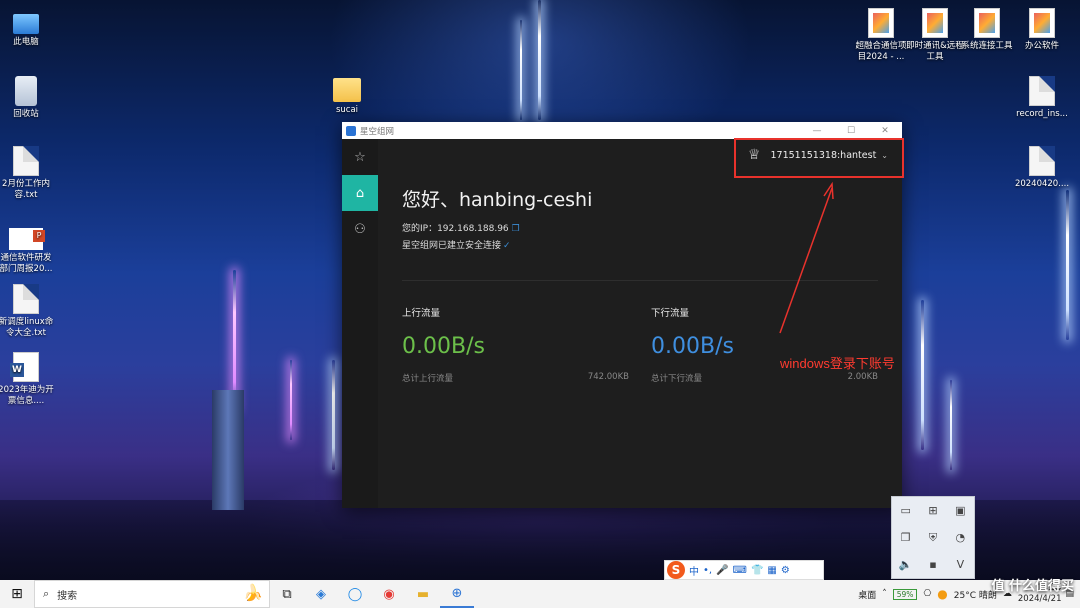 The width and height of the screenshot is (1080, 608). What do you see at coordinates (497, 200) in the screenshot?
I see `greeting-heading: 您好、hanbing-ceshi` at bounding box center [497, 200].